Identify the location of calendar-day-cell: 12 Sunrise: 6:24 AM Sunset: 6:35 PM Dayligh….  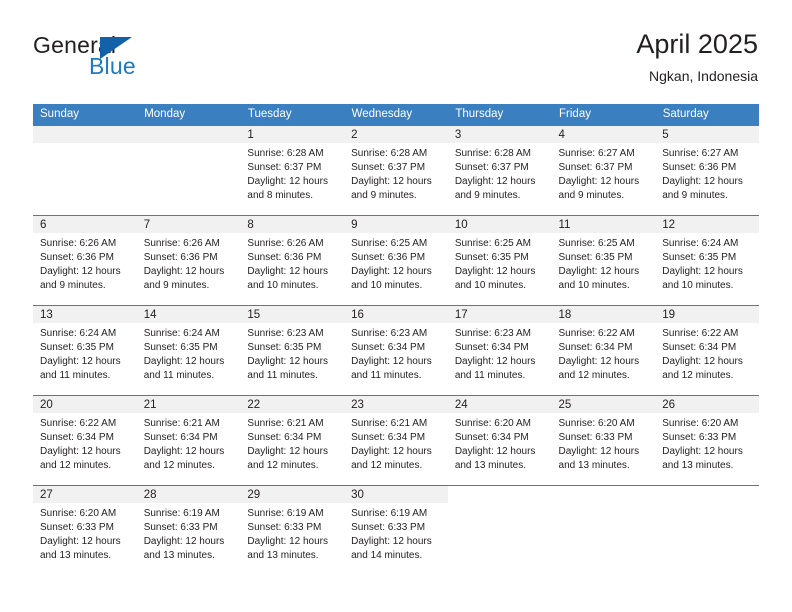
(707, 260).